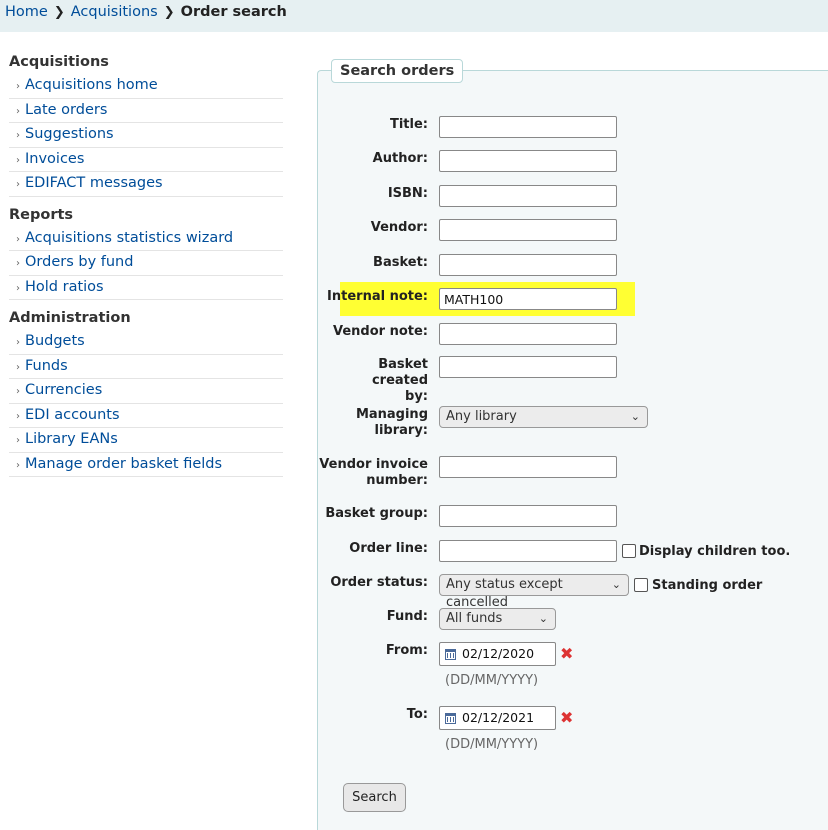  I want to click on managing-library-select: Any library ⌄, so click(543, 417).